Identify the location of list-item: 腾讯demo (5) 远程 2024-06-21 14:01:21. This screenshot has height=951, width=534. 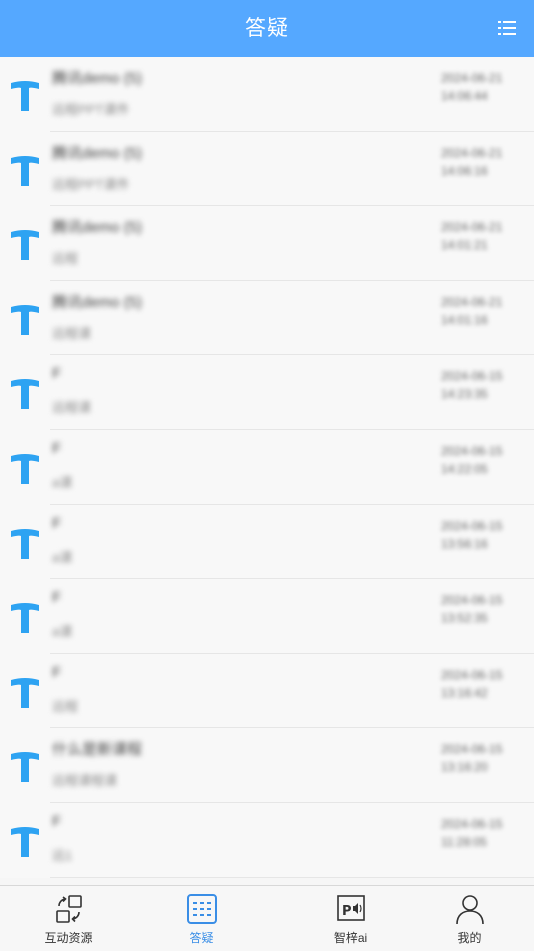
(267, 243).